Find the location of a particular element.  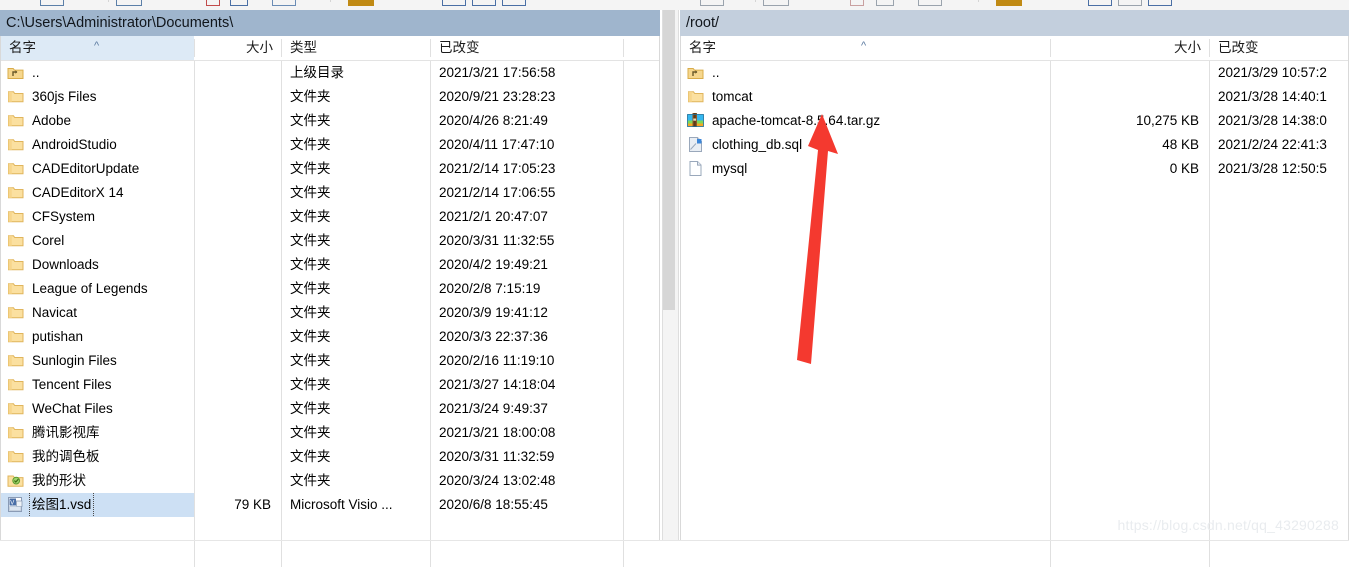

cell-name: Corel is located at coordinates (97, 241).